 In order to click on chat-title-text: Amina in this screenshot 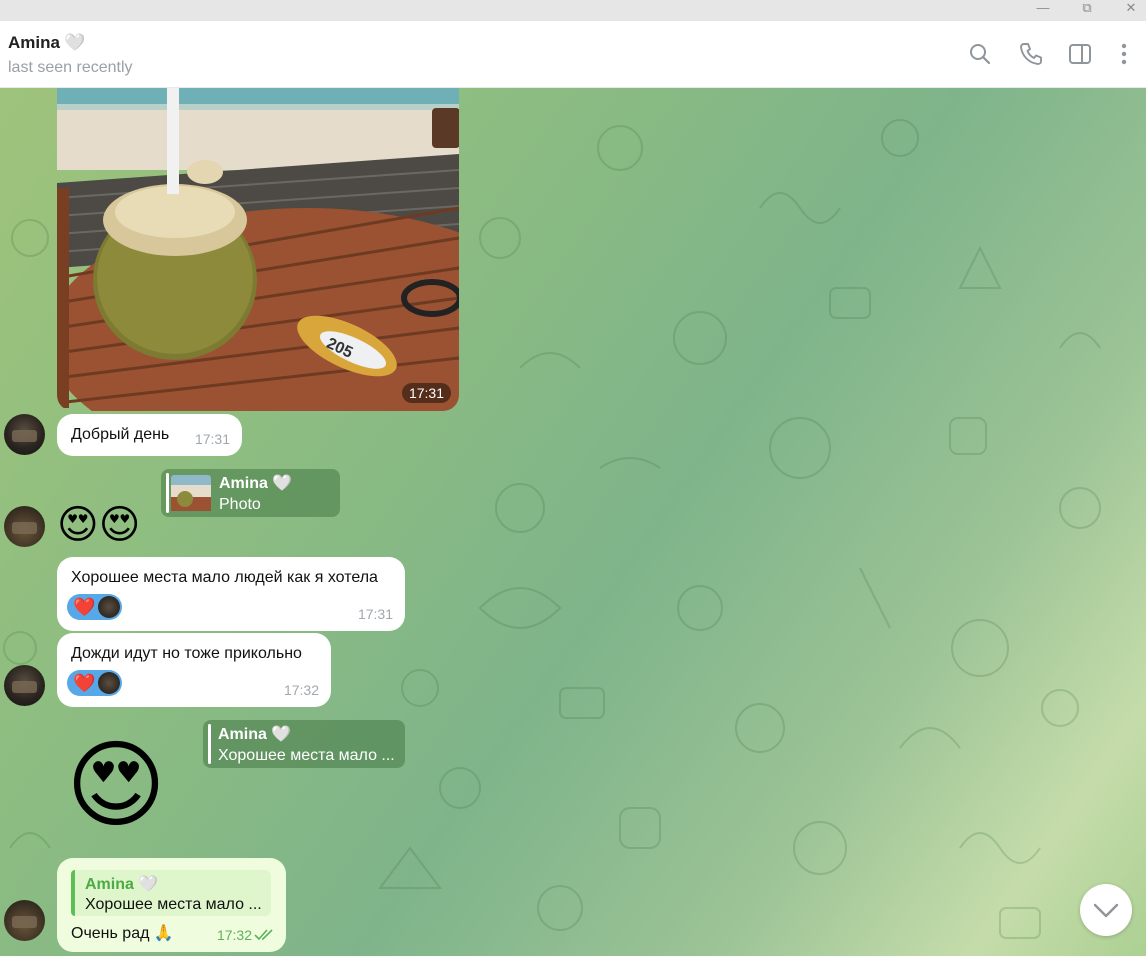, I will do `click(34, 42)`.